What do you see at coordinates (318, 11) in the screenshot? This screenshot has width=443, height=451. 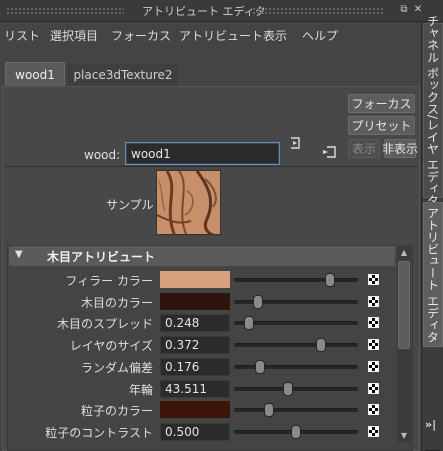 I see `title-grip-right` at bounding box center [318, 11].